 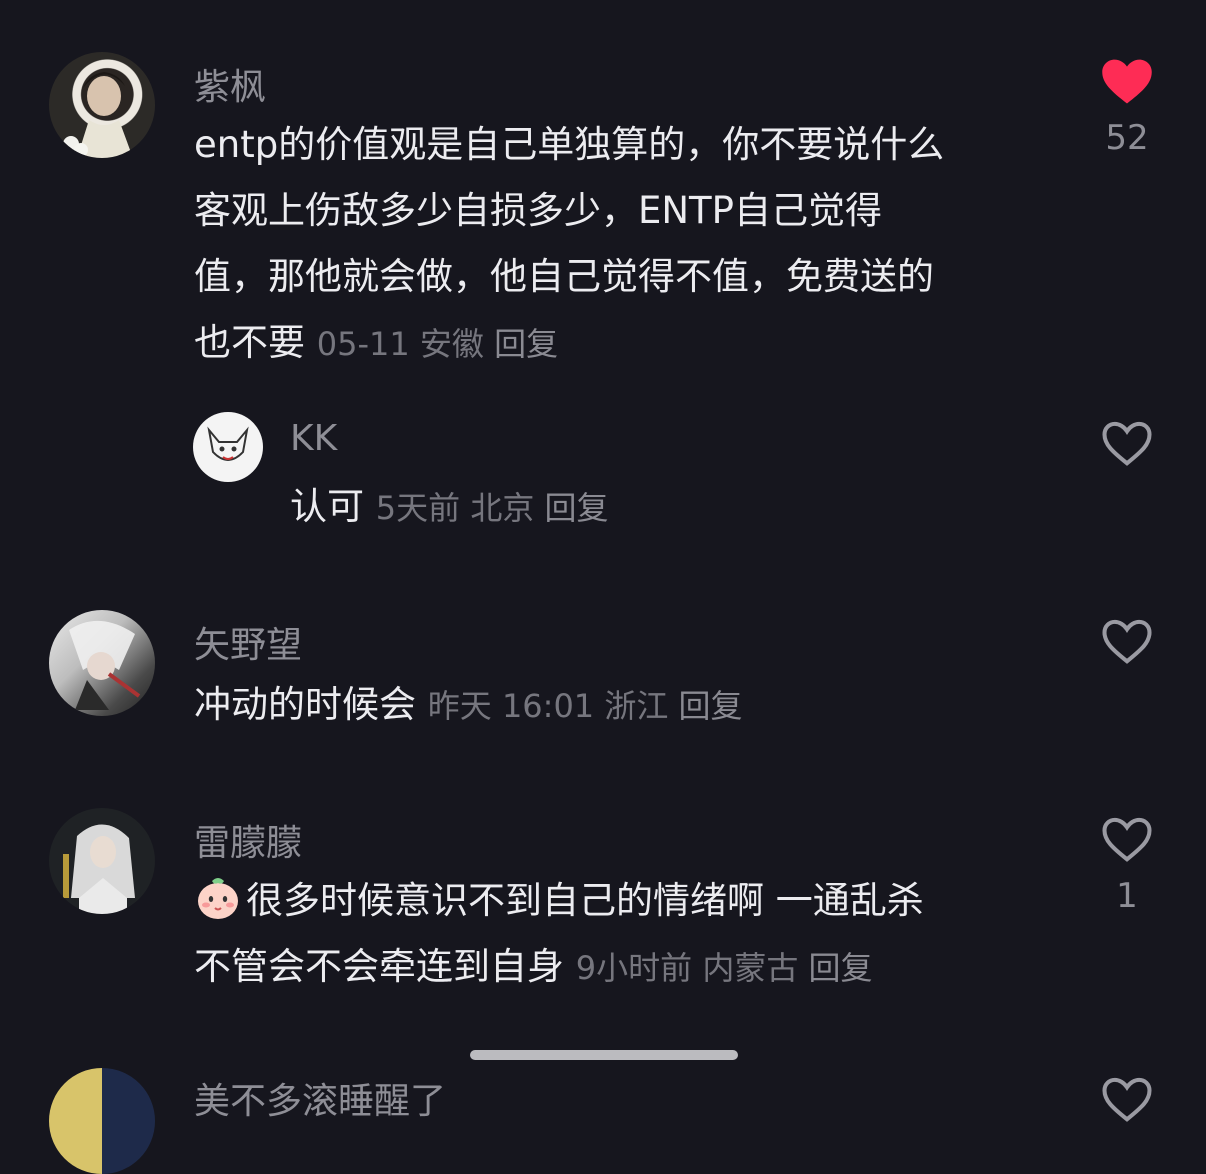 I want to click on comment-line: 很多时候意识不到自己的情绪啊 一通乱杀, so click(x=585, y=900).